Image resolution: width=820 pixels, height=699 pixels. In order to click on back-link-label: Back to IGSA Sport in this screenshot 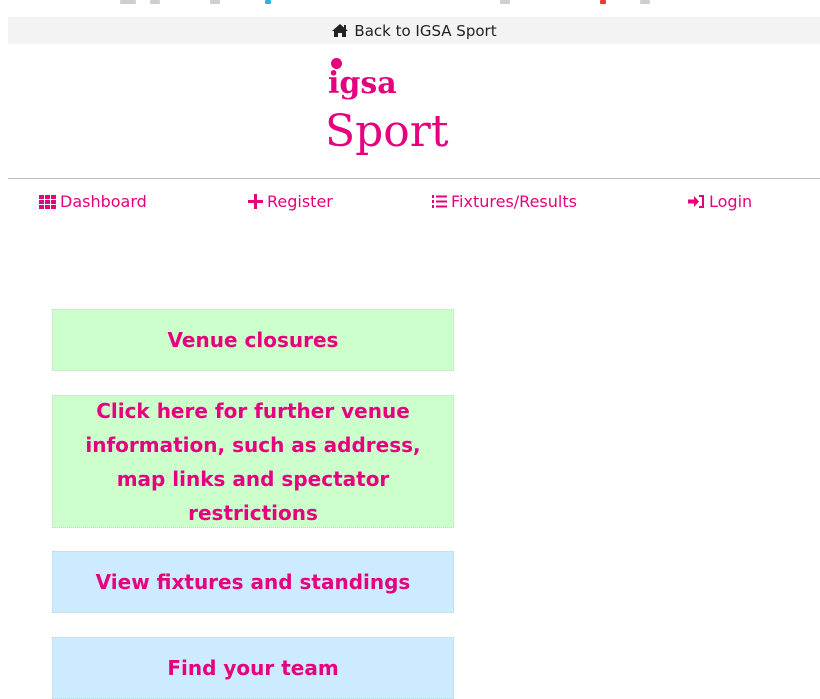, I will do `click(425, 30)`.